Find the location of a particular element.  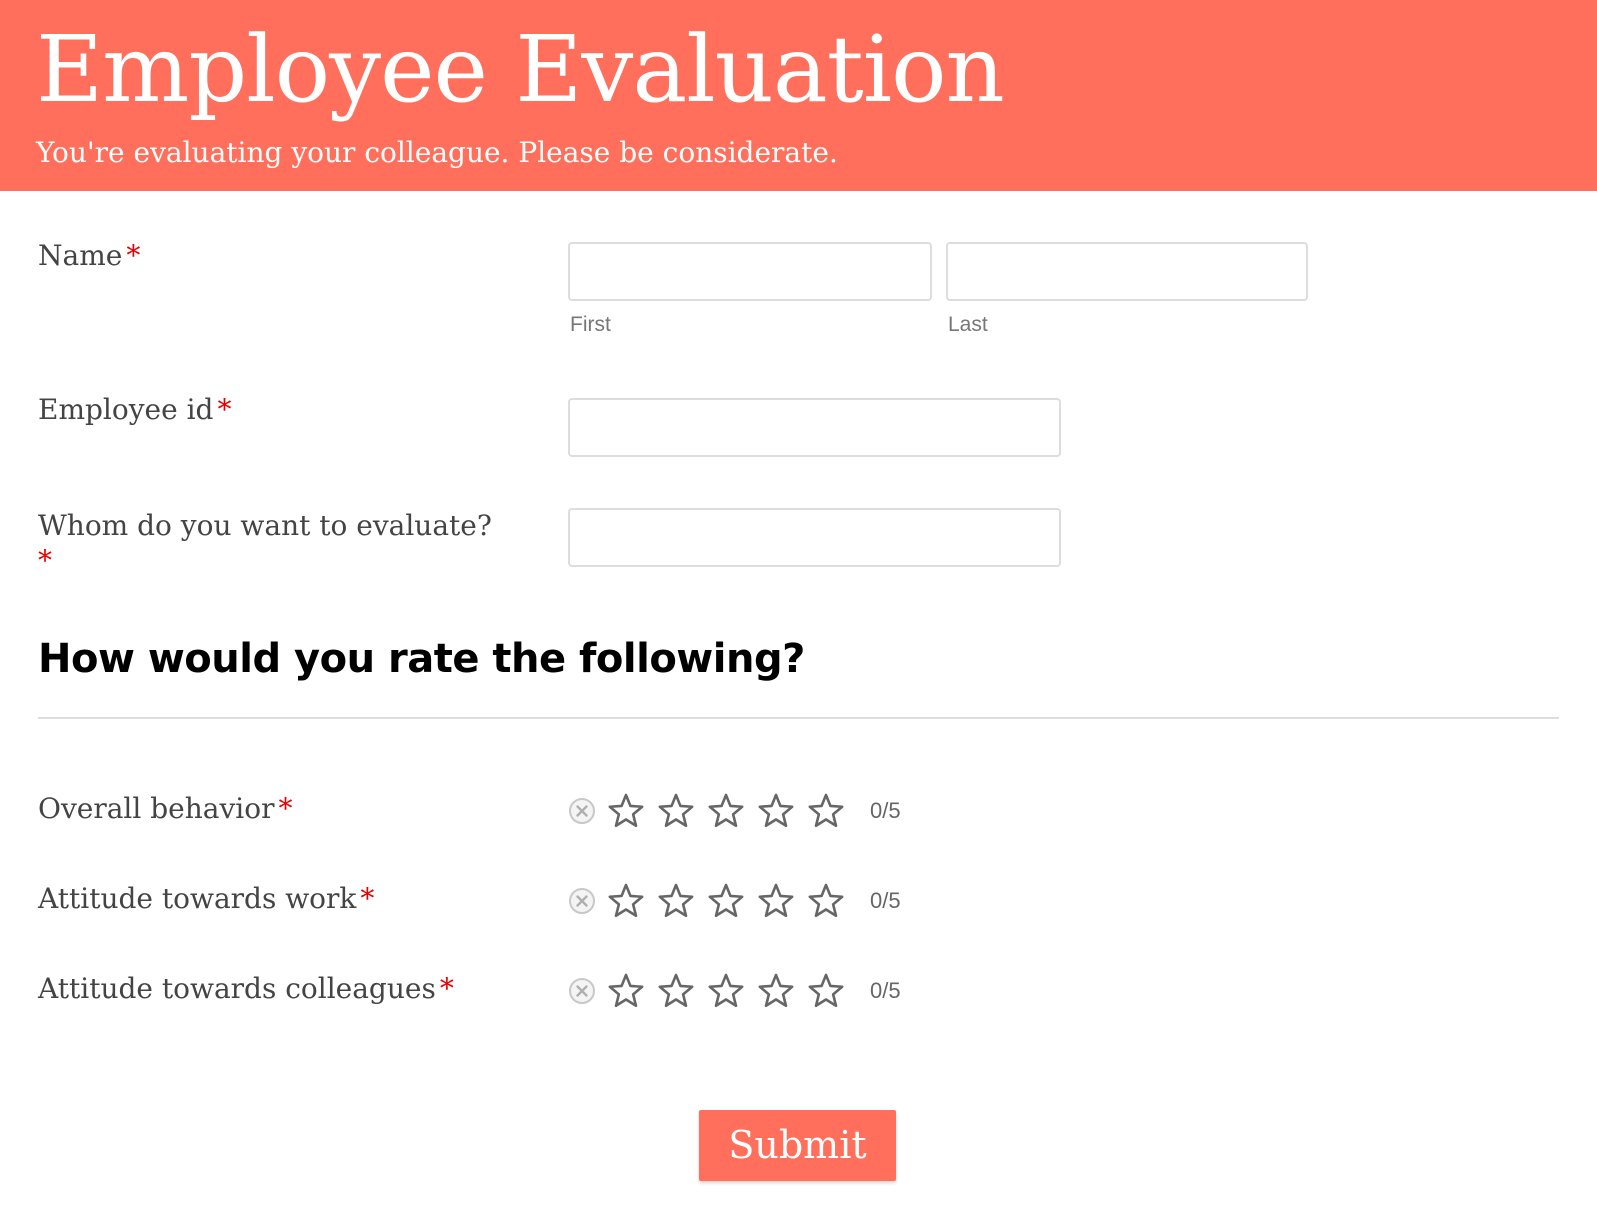

rating-overall-behavior: 0/5 is located at coordinates (734, 811).